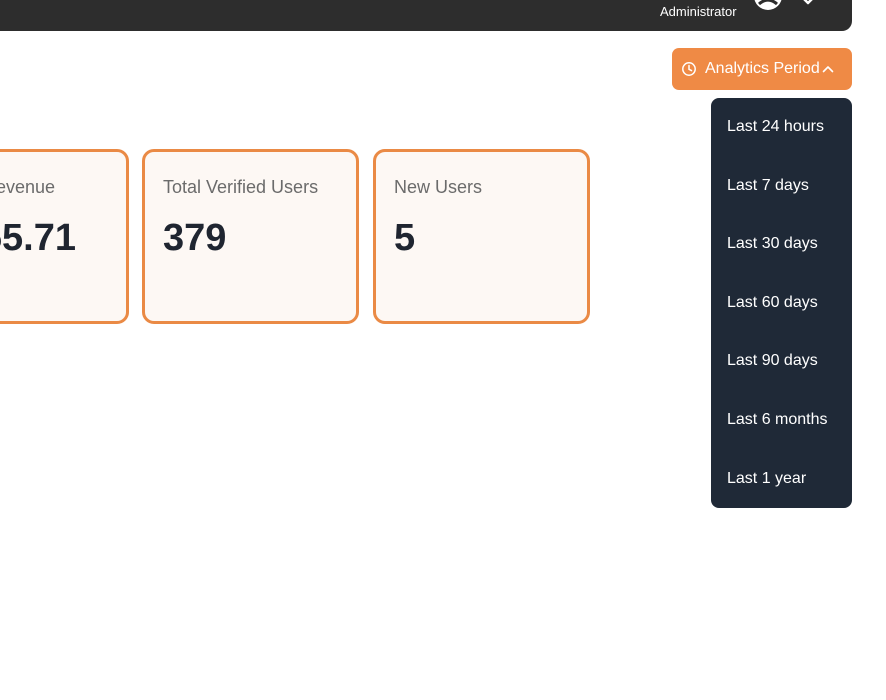 This screenshot has height=700, width=886. I want to click on analytics-period-button: Analytics Period, so click(762, 69).